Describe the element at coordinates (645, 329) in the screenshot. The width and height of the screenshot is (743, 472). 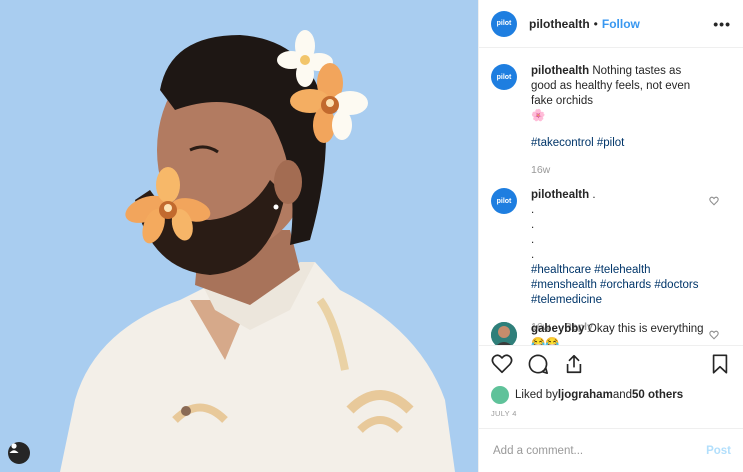
I see `comment-text: Okay this is everything` at that location.